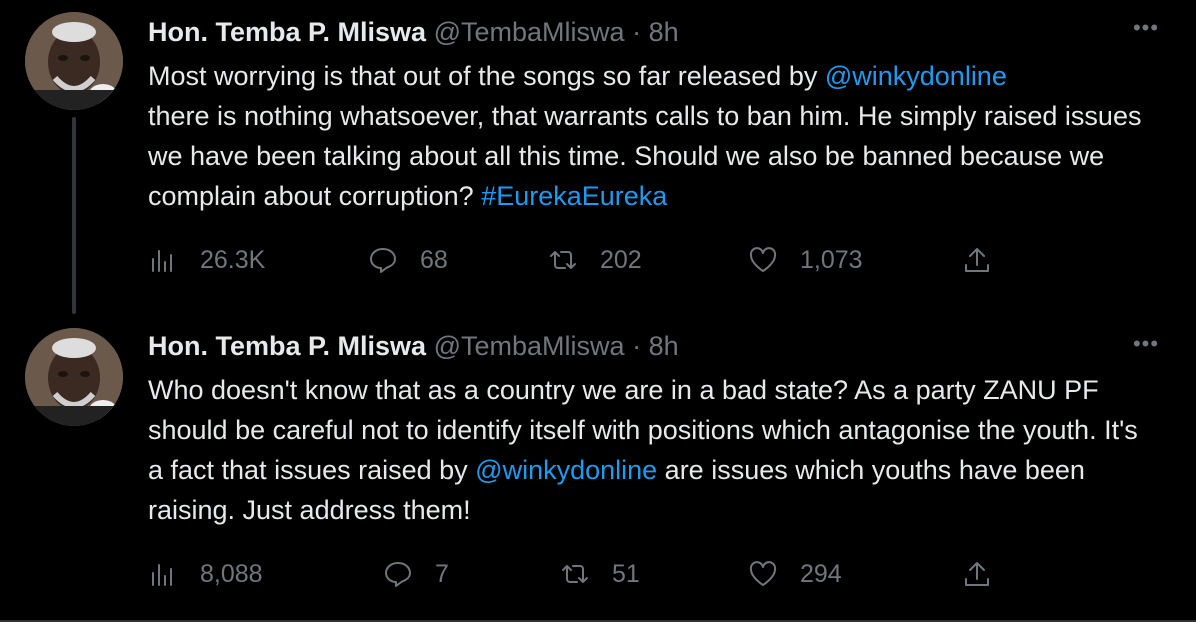  What do you see at coordinates (442, 573) in the screenshot?
I see `reply-count: 7` at bounding box center [442, 573].